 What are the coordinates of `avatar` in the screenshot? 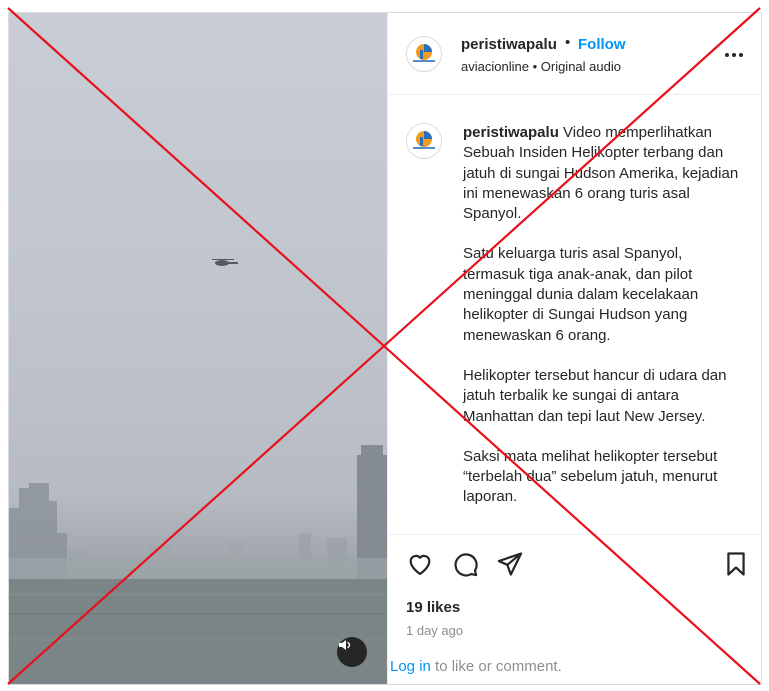 It's located at (424, 54).